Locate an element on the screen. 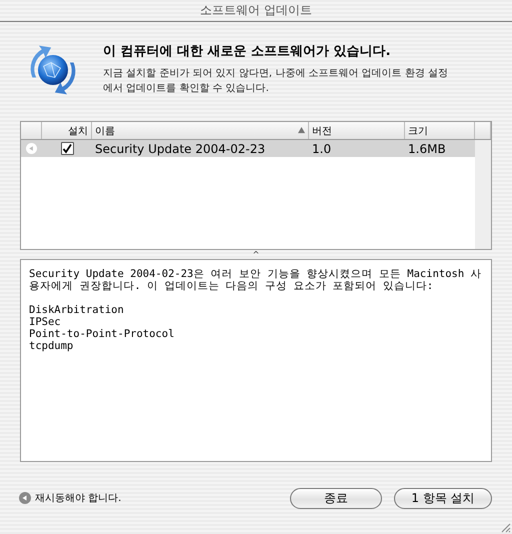 The height and width of the screenshot is (534, 512). message-text: 지금 설치할 준비가 되어 있지 않다면, 나중에 소프트웨어 업데이트 환경 설정에서 업데이트를 확인할 수 있습니다. is located at coordinates (276, 81).